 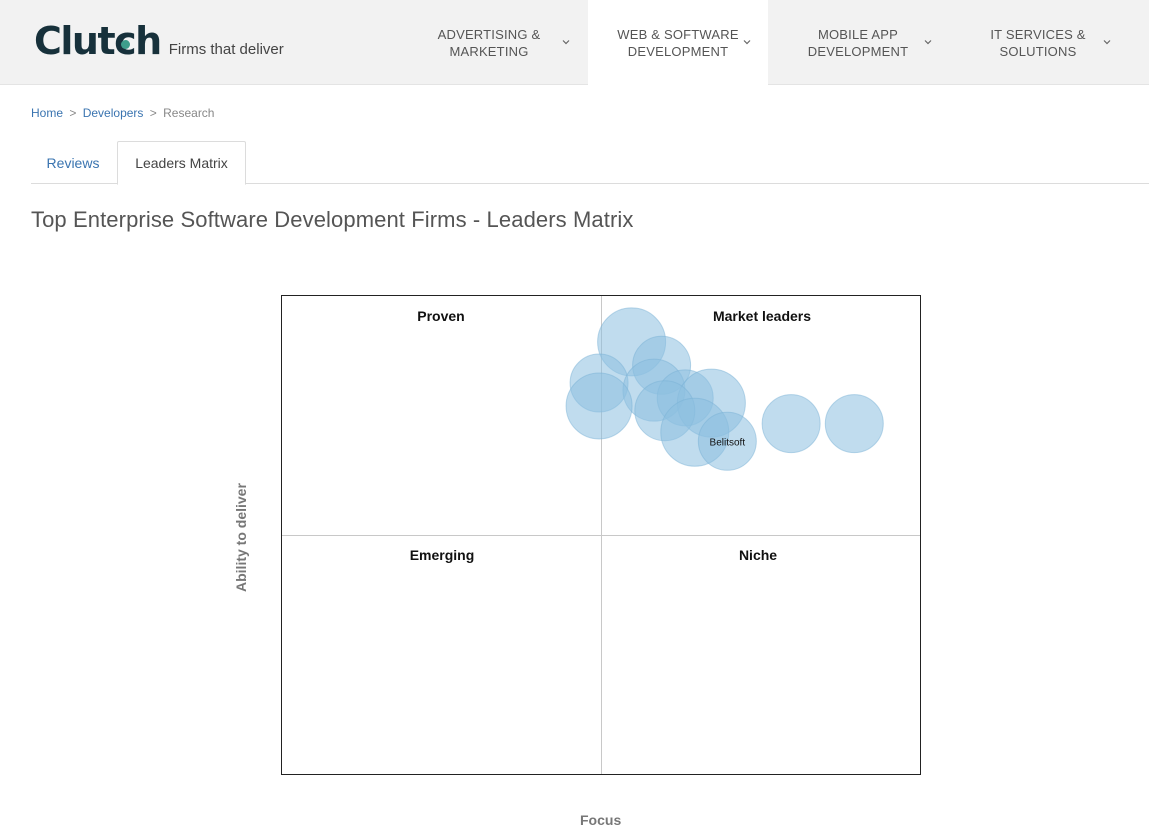 I want to click on tab-reviews: Reviews, so click(x=73, y=162).